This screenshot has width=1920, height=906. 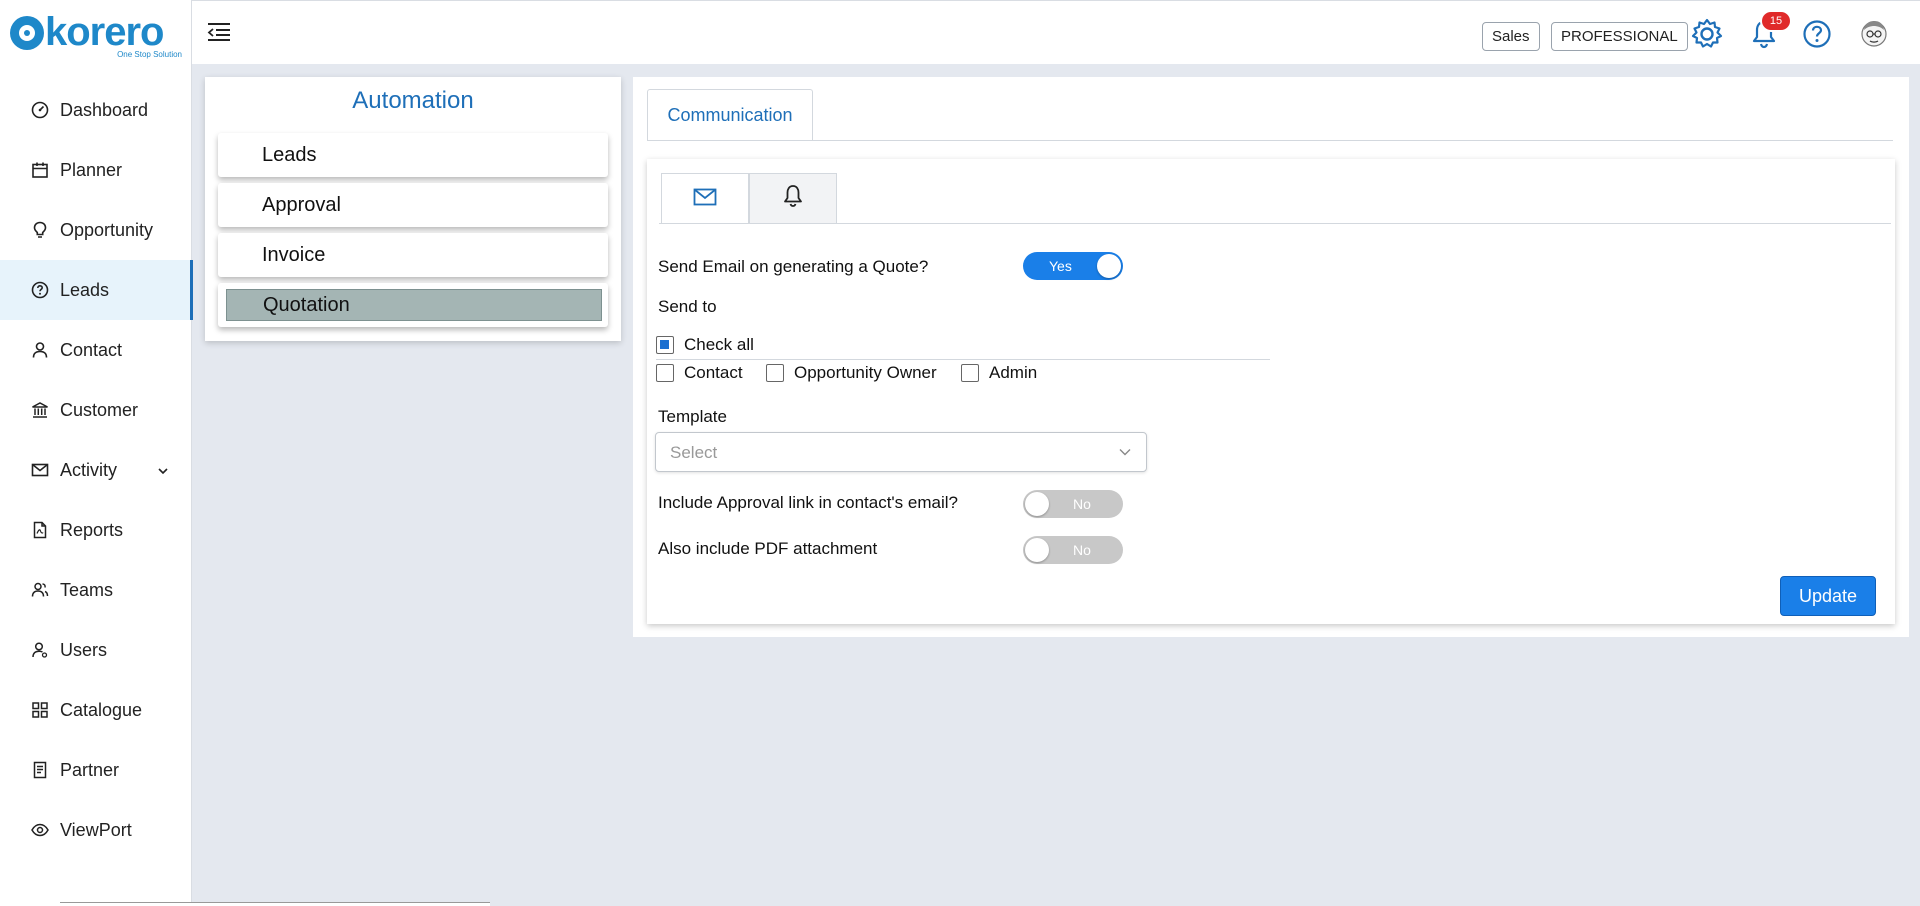 What do you see at coordinates (1511, 36) in the screenshot?
I see `role-badge: Sales` at bounding box center [1511, 36].